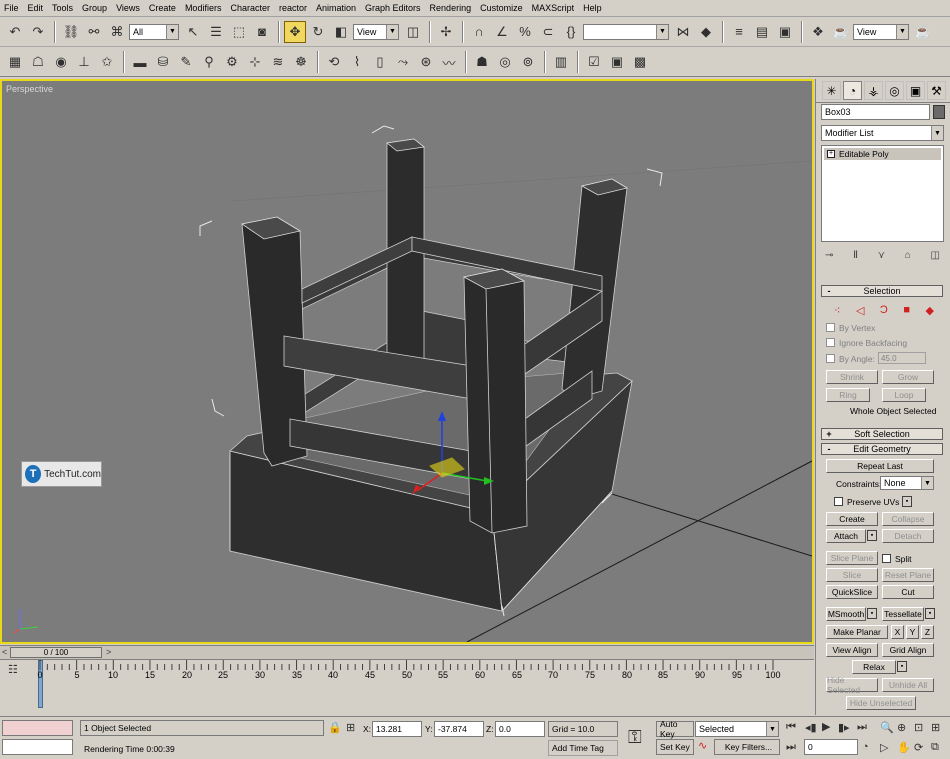 Image resolution: width=950 pixels, height=759 pixels. What do you see at coordinates (683, 32) in the screenshot?
I see `mirror-icon: ⋈` at bounding box center [683, 32].